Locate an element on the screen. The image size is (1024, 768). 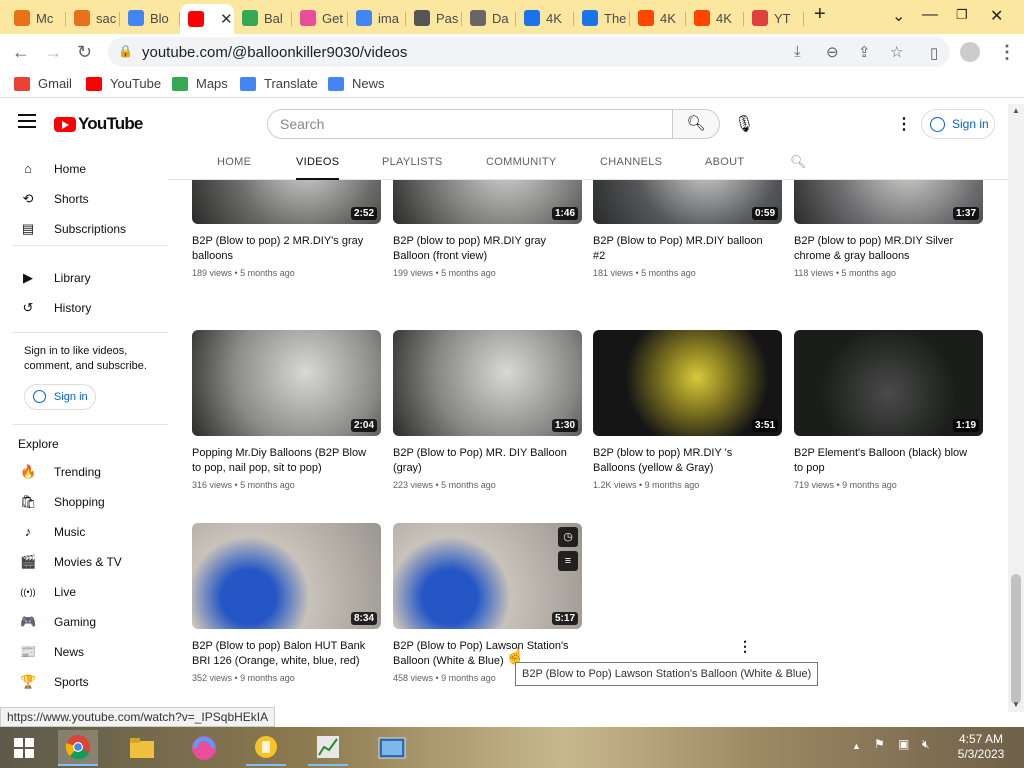
tab-about: ABOUT is located at coordinates (724, 162).